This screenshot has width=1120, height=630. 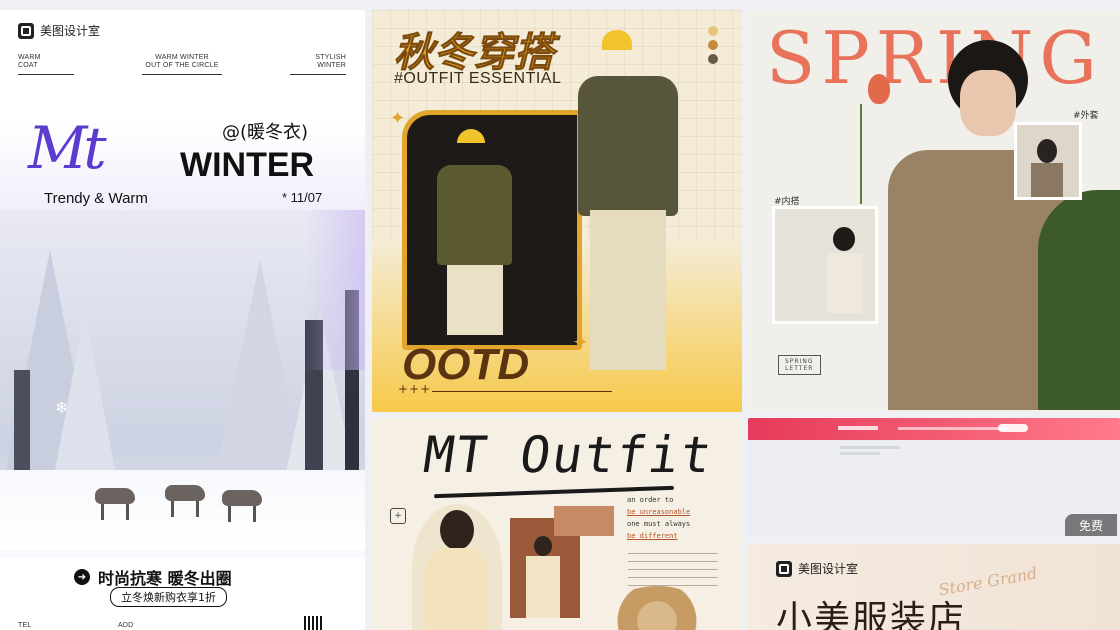 What do you see at coordinates (82, 577) in the screenshot?
I see `arrow-circle-icon: ➜` at bounding box center [82, 577].